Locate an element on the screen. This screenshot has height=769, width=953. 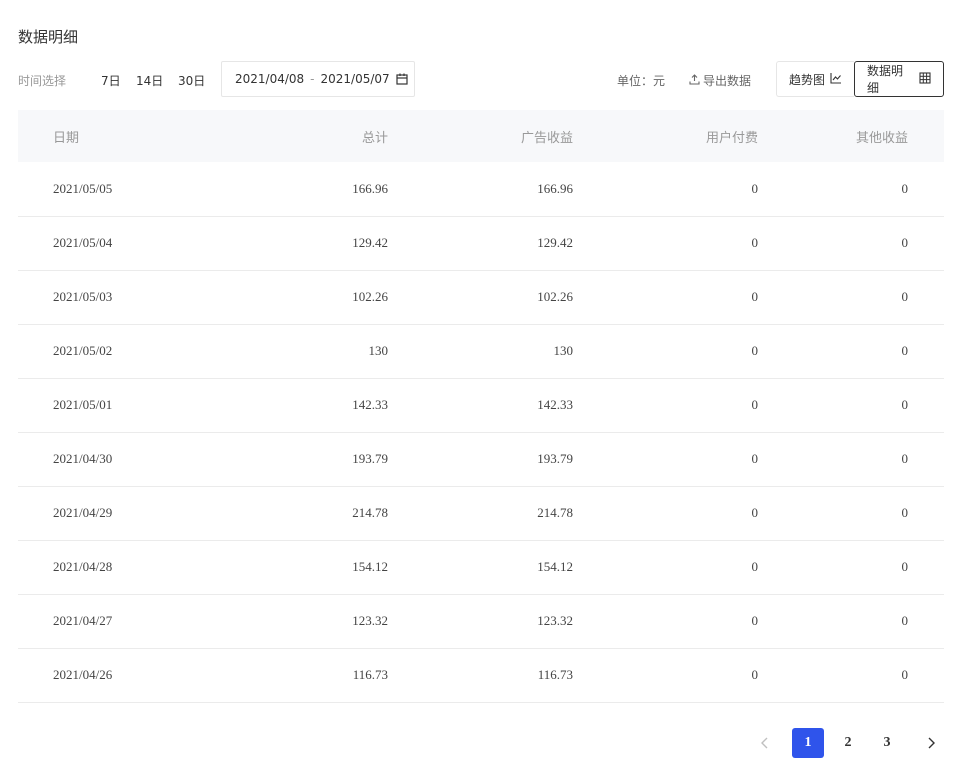
cell-ad-revenue: 129.42 is located at coordinates (555, 242).